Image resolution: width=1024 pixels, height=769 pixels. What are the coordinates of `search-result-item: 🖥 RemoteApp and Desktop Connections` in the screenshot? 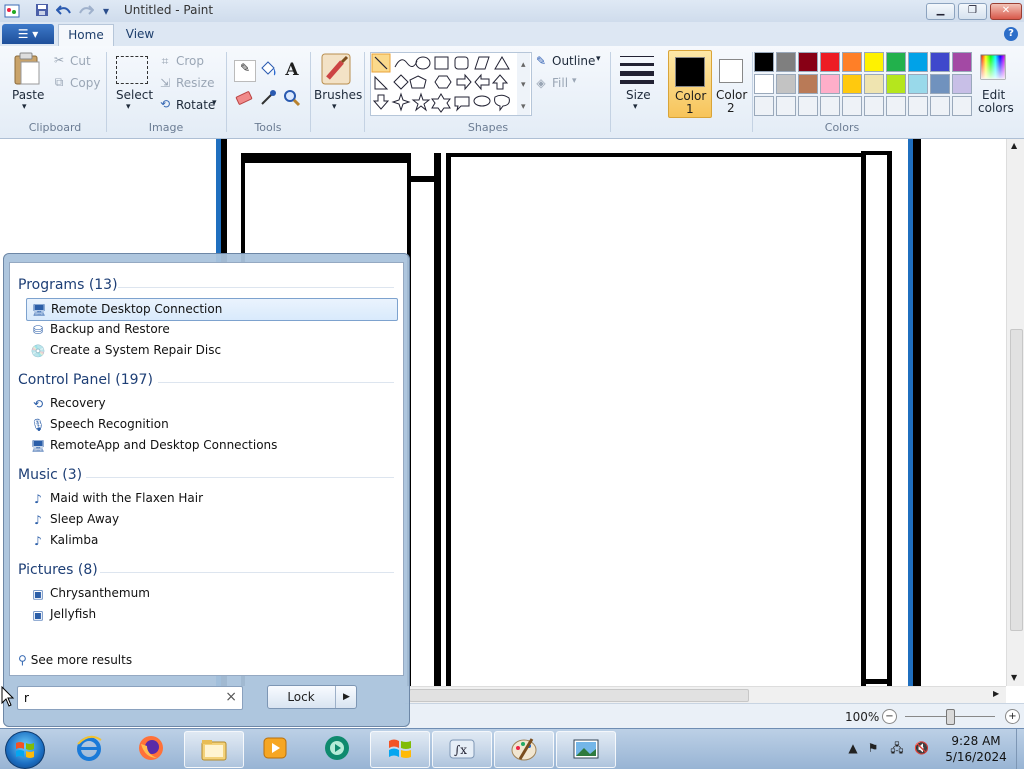 It's located at (211, 445).